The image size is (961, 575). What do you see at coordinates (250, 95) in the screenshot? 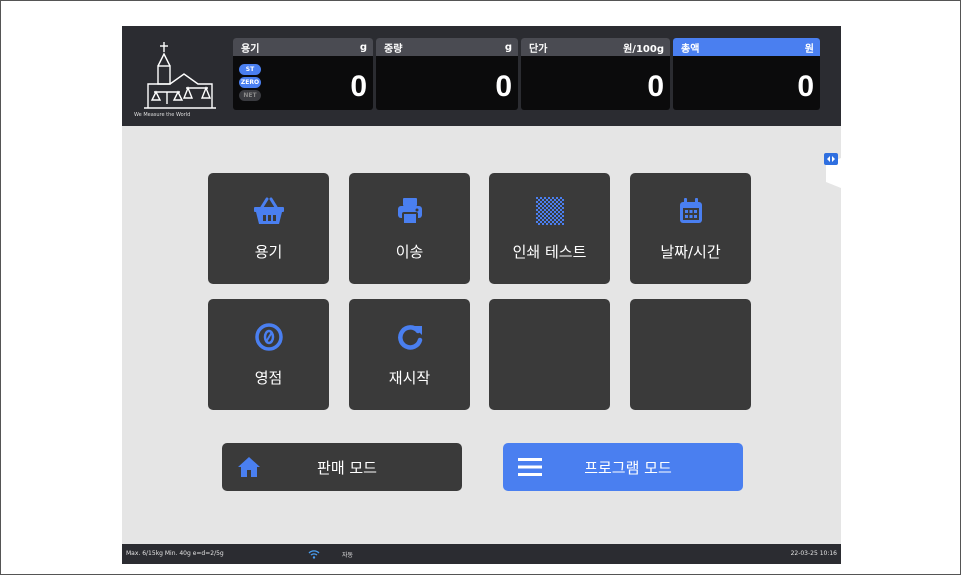
I see `net-badge: NET` at bounding box center [250, 95].